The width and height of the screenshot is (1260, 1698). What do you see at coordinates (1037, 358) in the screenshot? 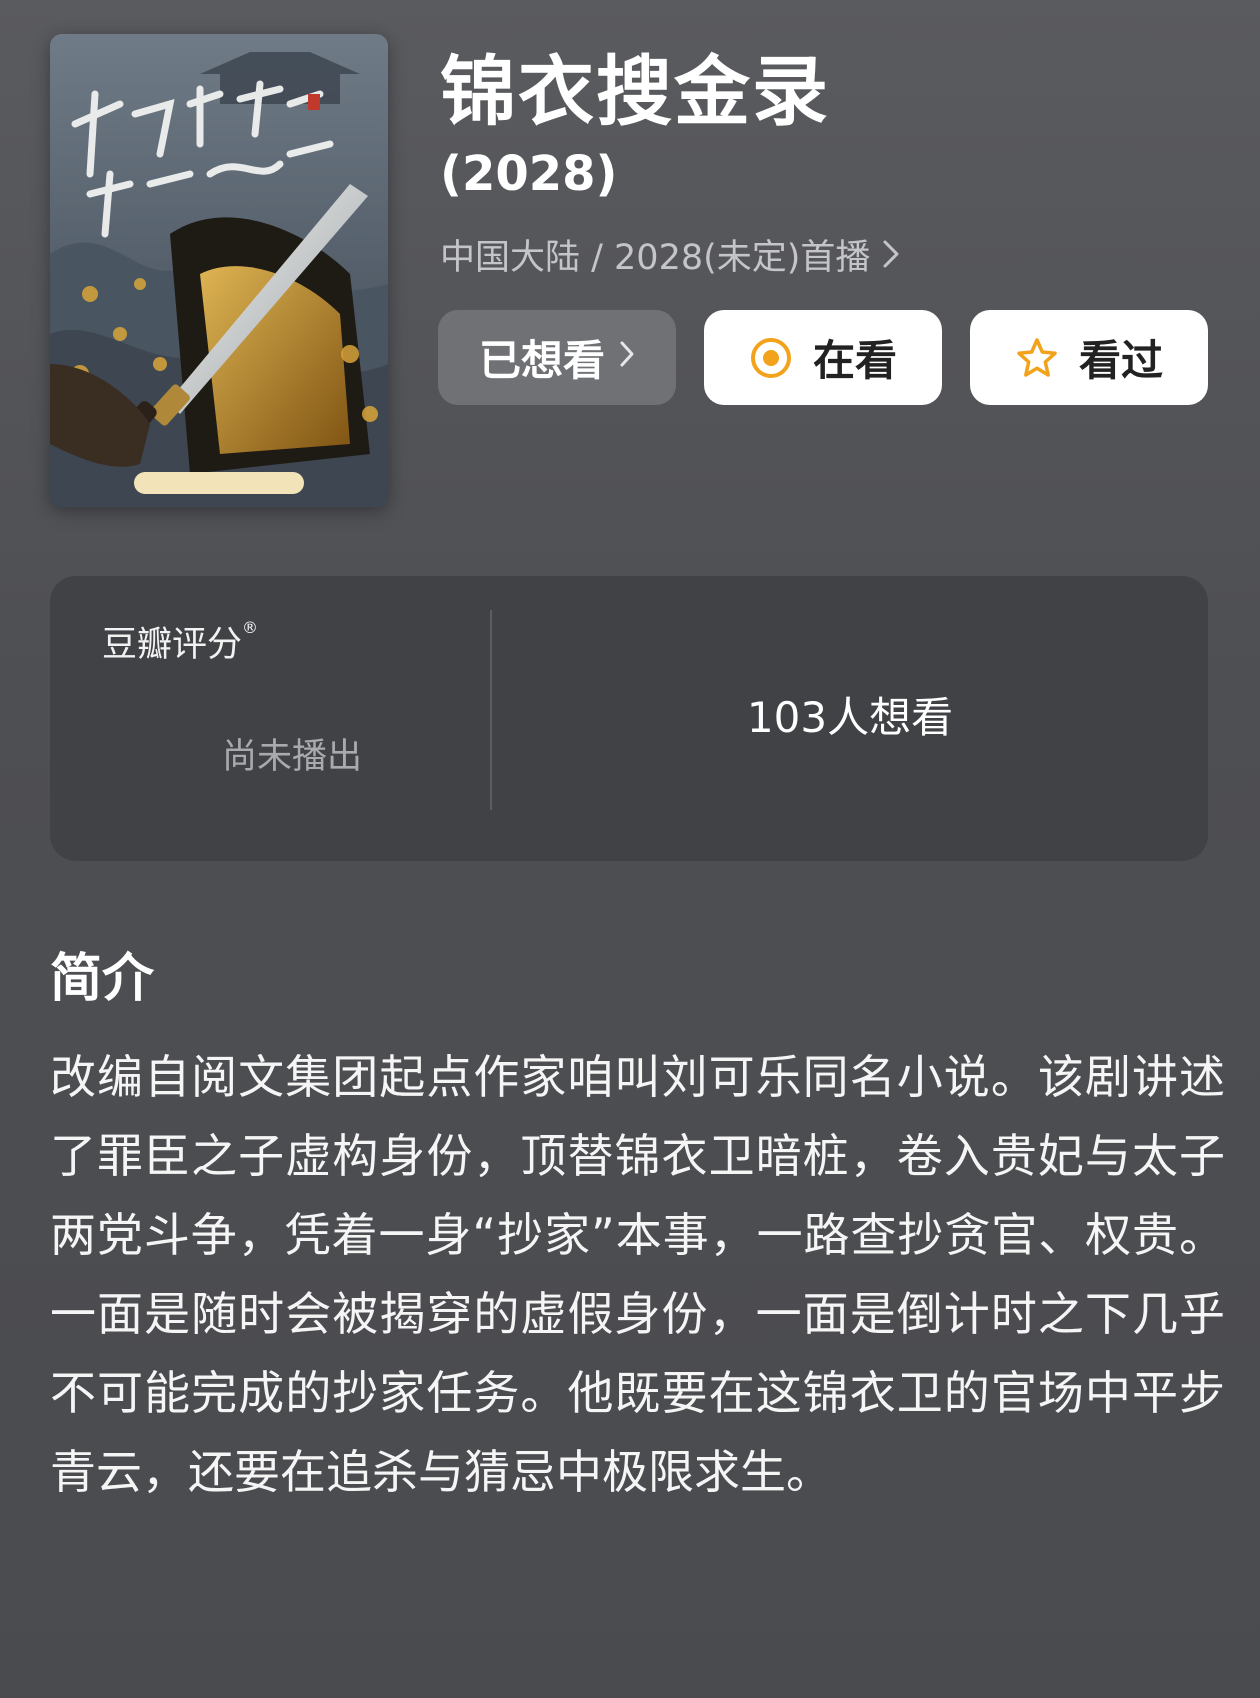
I see `star-outline-icon` at bounding box center [1037, 358].